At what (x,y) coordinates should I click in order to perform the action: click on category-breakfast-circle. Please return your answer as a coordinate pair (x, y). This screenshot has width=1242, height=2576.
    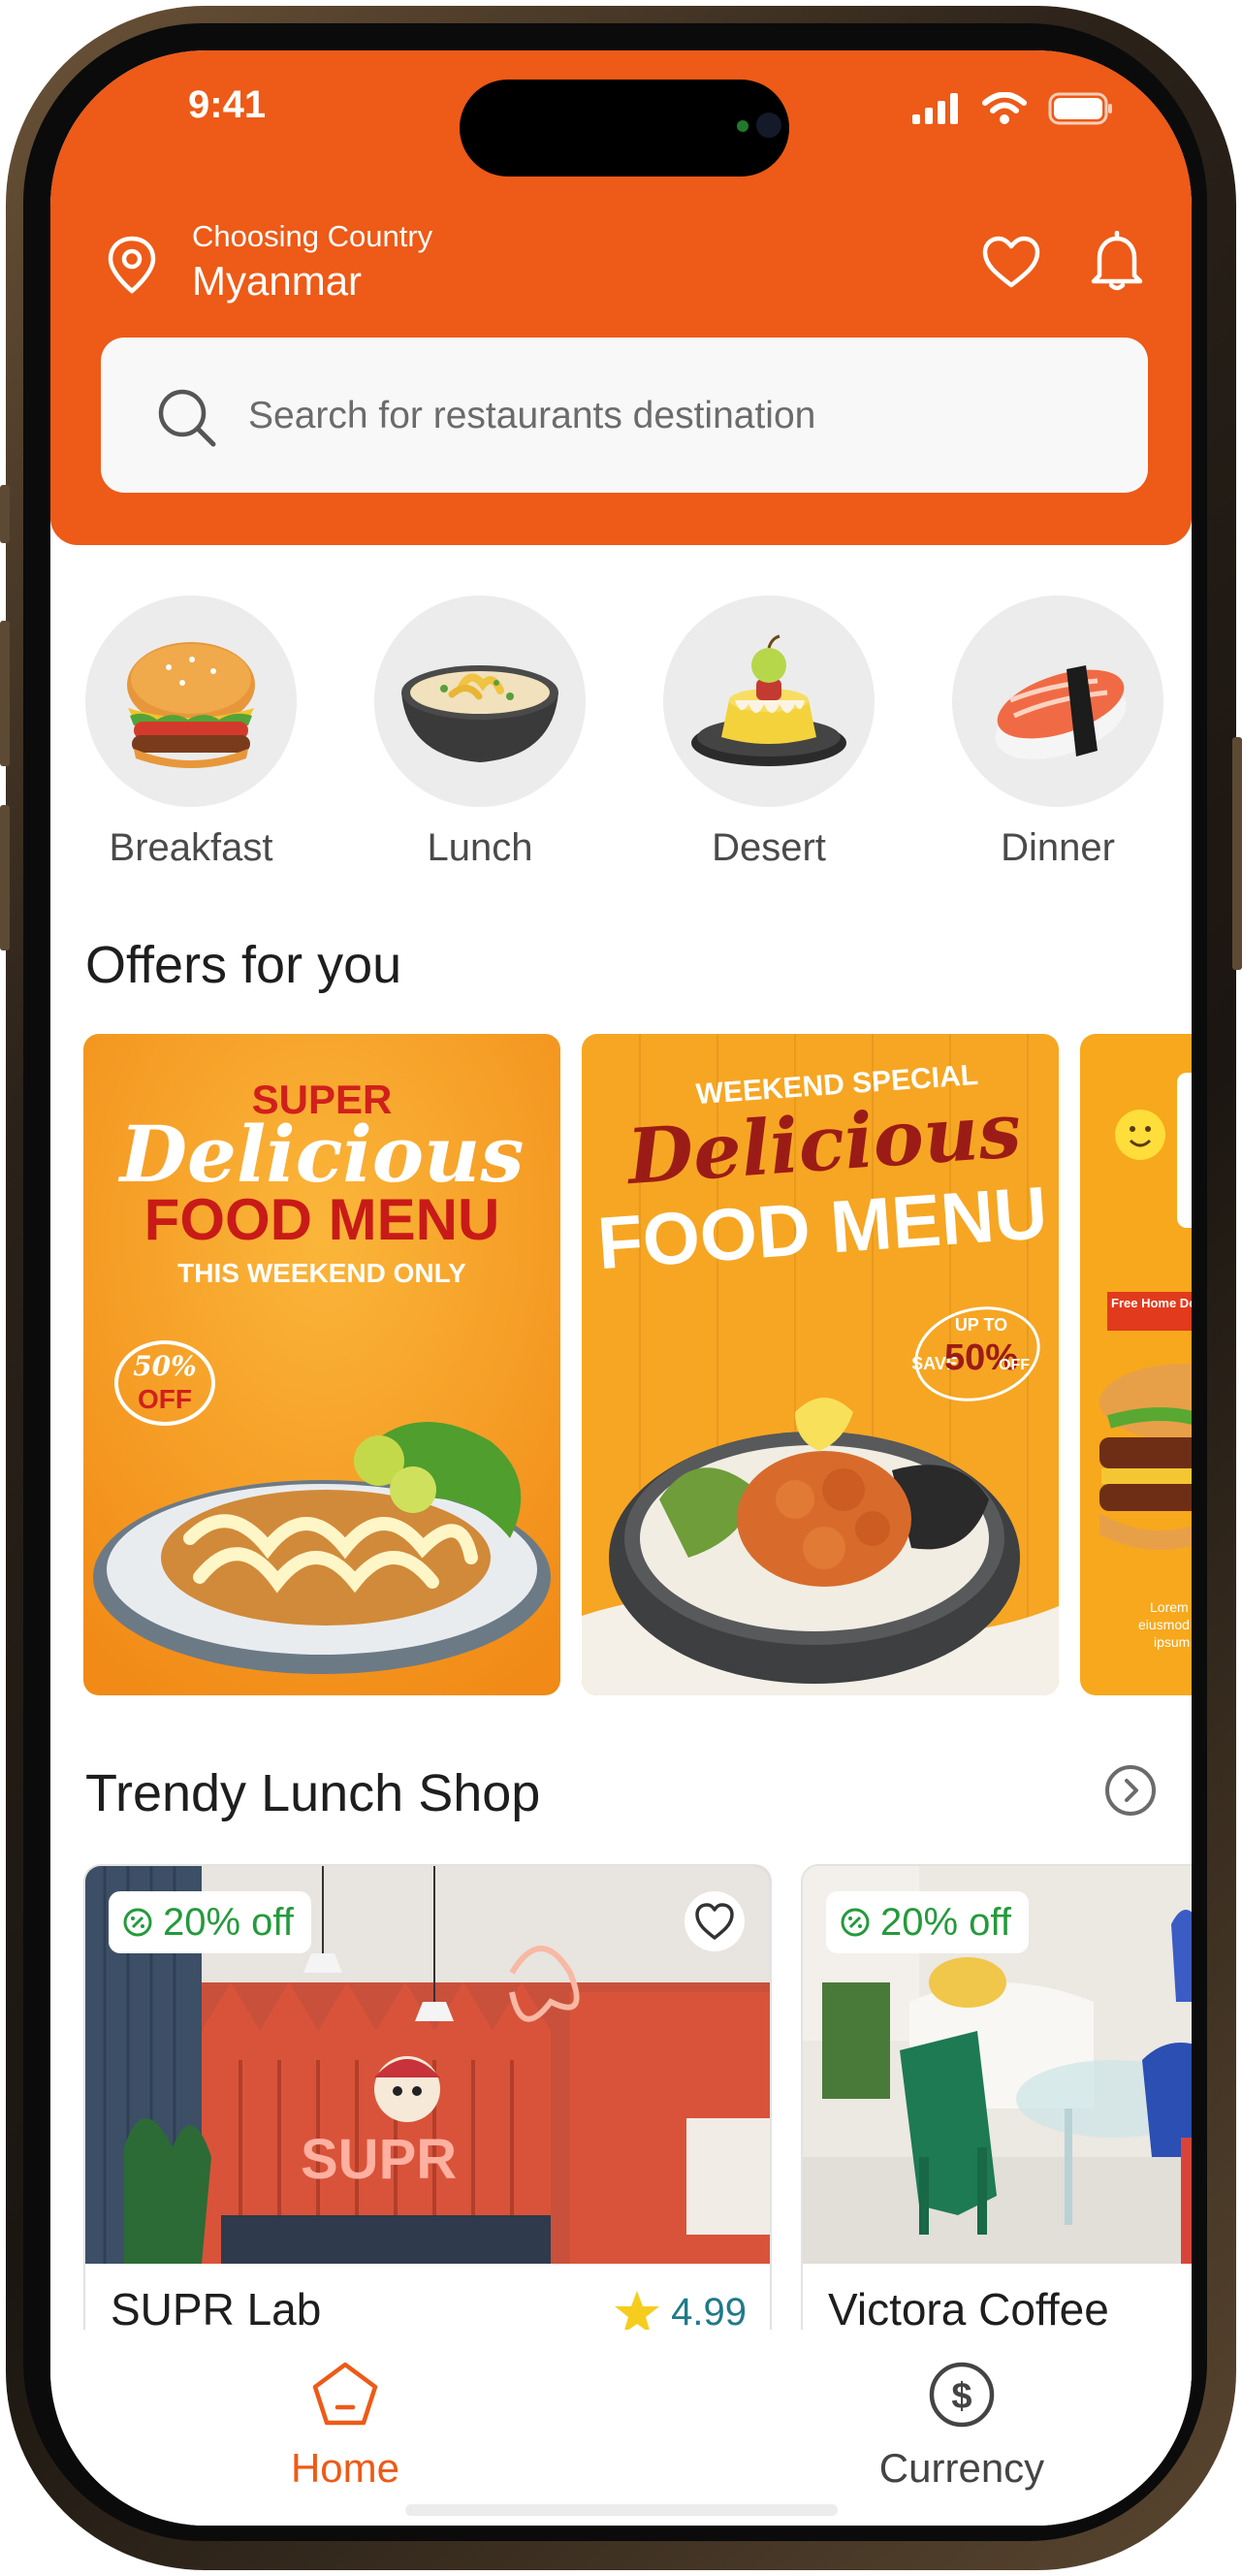
    Looking at the image, I should click on (191, 701).